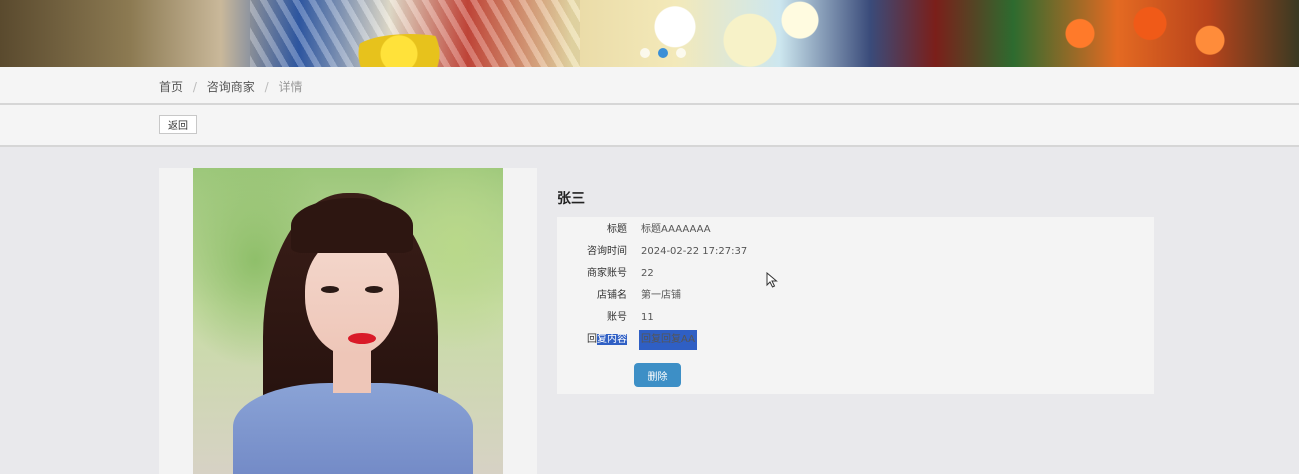  Describe the element at coordinates (855, 230) in the screenshot. I see `detail-row-title: 标题 标题AAAAAAA` at that location.